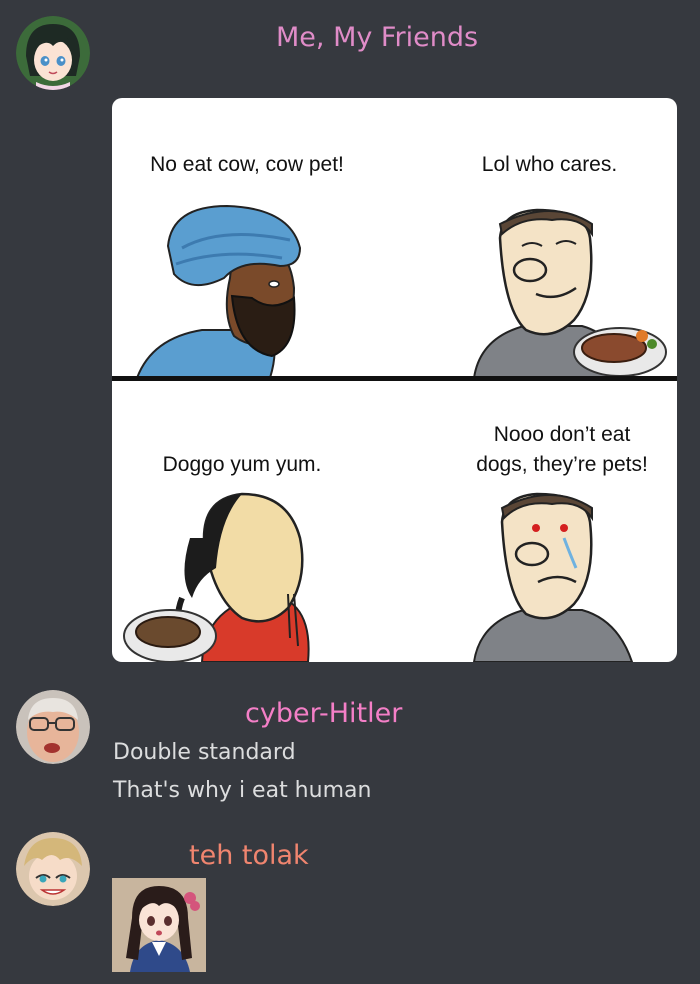 The width and height of the screenshot is (700, 984). Describe the element at coordinates (247, 164) in the screenshot. I see `panel-caption: No eat cow, cow pet!` at that location.